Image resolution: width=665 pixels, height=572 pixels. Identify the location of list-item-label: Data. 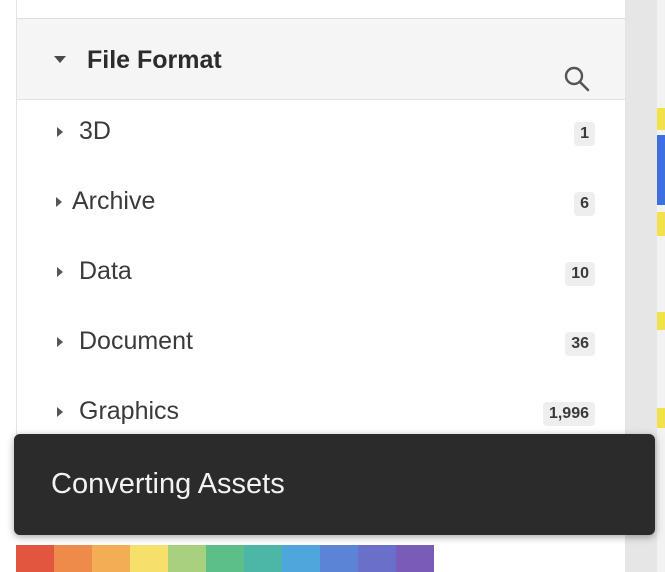
(105, 271).